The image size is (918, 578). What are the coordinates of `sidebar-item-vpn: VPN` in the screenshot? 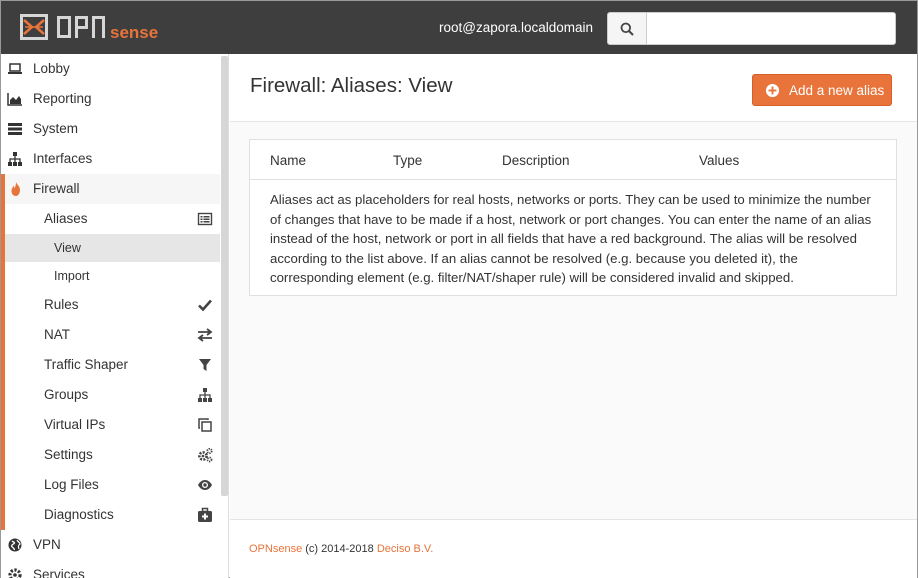 It's located at (110, 545).